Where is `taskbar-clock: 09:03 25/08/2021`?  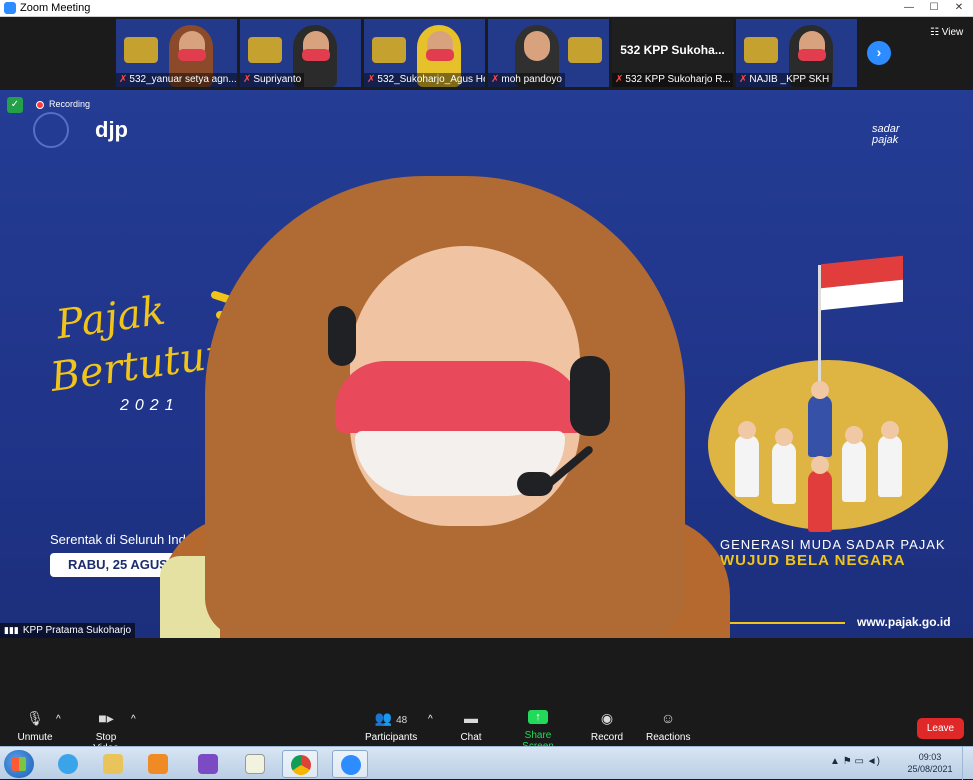 taskbar-clock: 09:03 25/08/2021 is located at coordinates (930, 763).